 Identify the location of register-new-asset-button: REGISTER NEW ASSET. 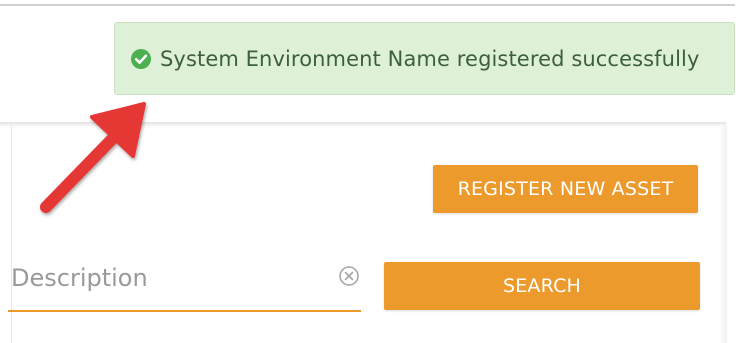
(565, 189).